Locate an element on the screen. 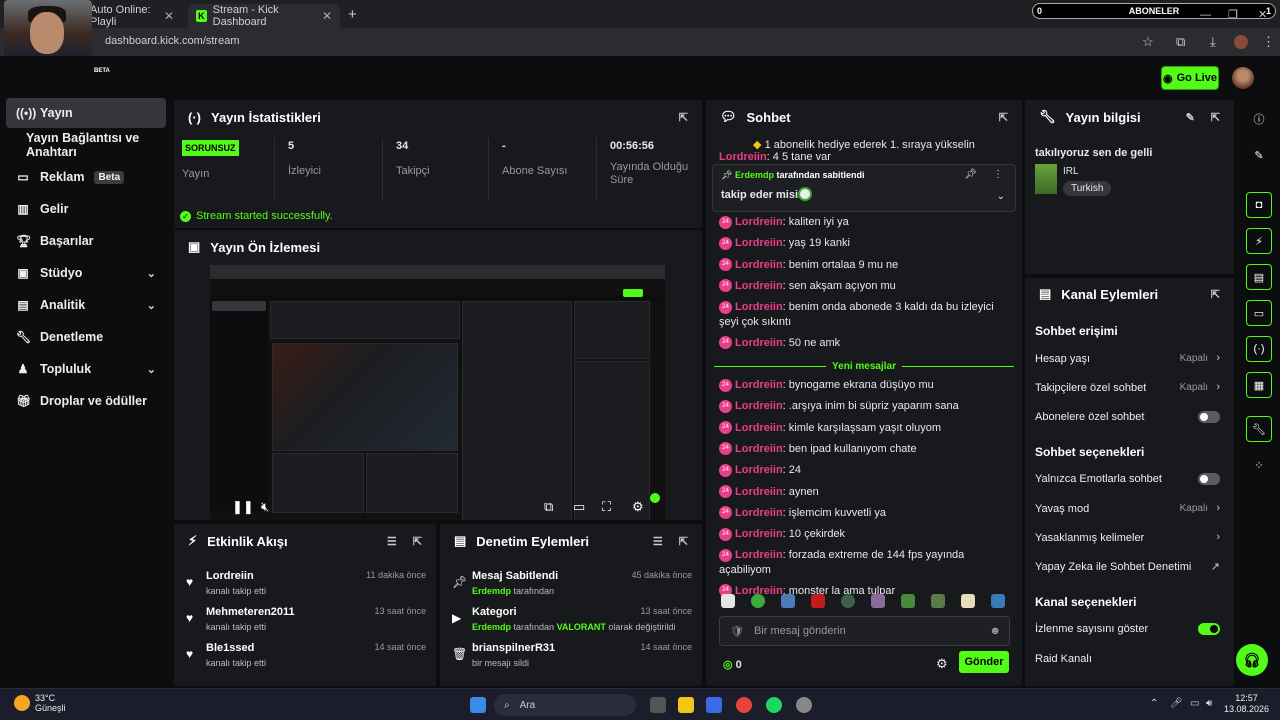 Image resolution: width=1280 pixels, height=720 pixels. user-avatar is located at coordinates (1243, 78).